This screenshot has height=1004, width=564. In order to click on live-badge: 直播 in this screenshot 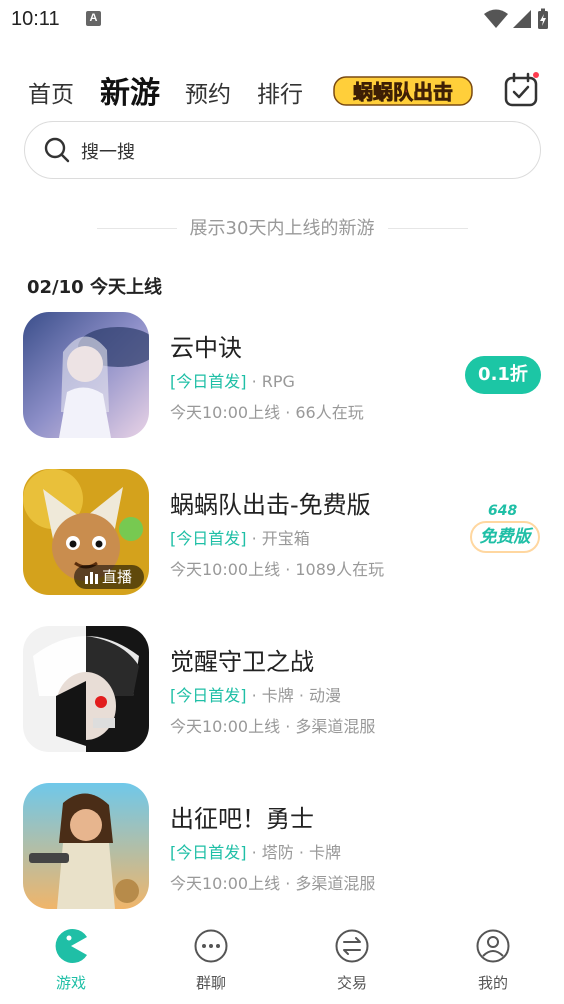, I will do `click(109, 577)`.